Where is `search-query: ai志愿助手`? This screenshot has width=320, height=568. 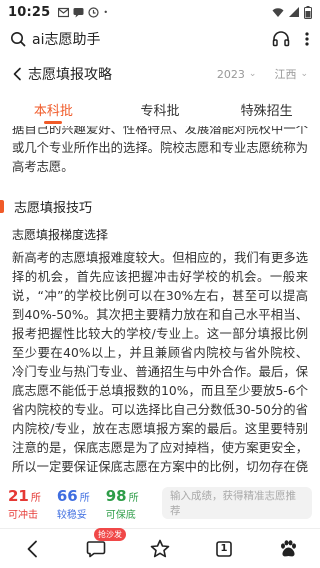 search-query: ai志愿助手 is located at coordinates (66, 39).